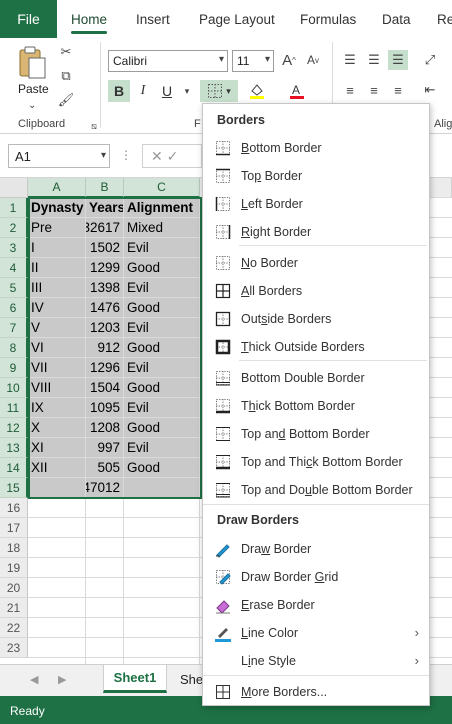 The image size is (452, 724). Describe the element at coordinates (398, 90) in the screenshot. I see `align-right-icon: ≡` at that location.